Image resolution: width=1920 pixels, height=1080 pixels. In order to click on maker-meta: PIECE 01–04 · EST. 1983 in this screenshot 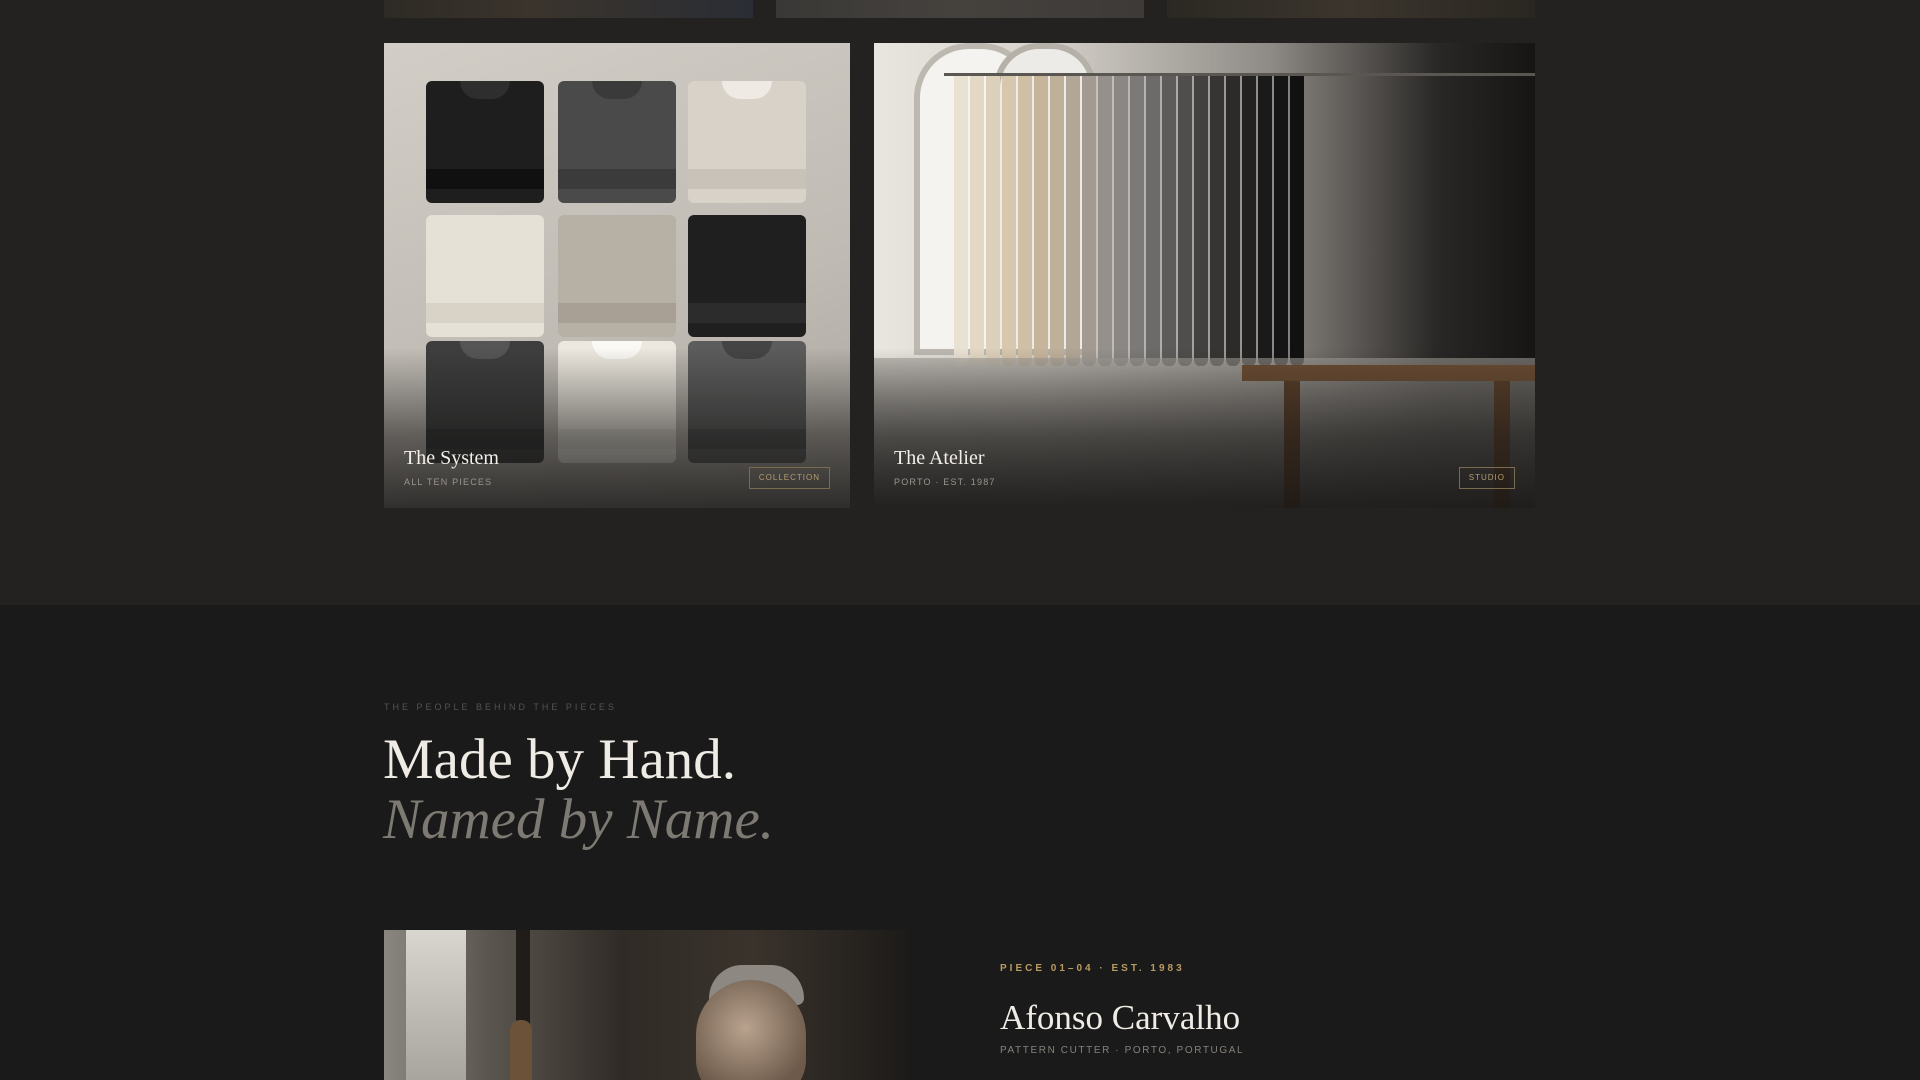, I will do `click(1092, 968)`.